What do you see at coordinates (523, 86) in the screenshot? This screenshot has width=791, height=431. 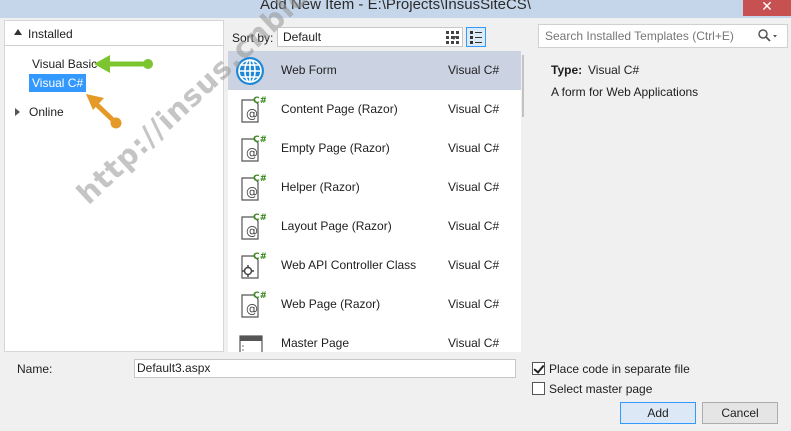 I see `scrollbar-thumb` at bounding box center [523, 86].